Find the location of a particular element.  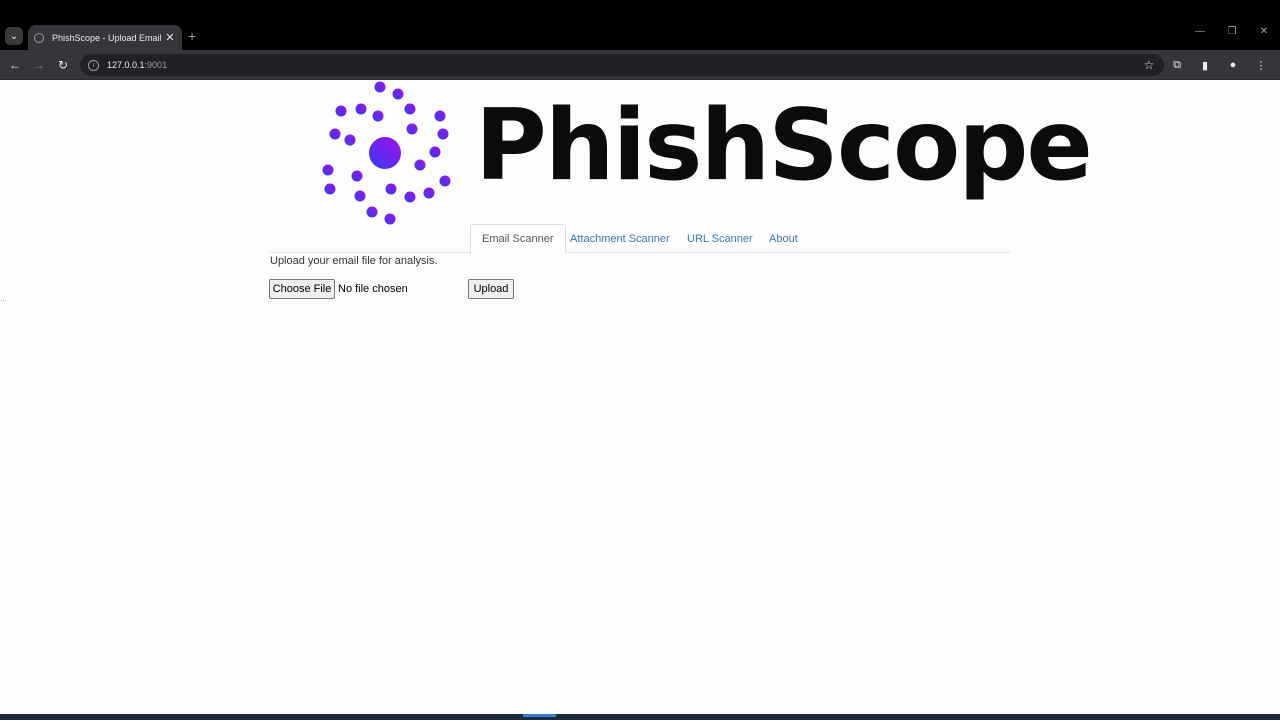

tab-about: About is located at coordinates (783, 238).